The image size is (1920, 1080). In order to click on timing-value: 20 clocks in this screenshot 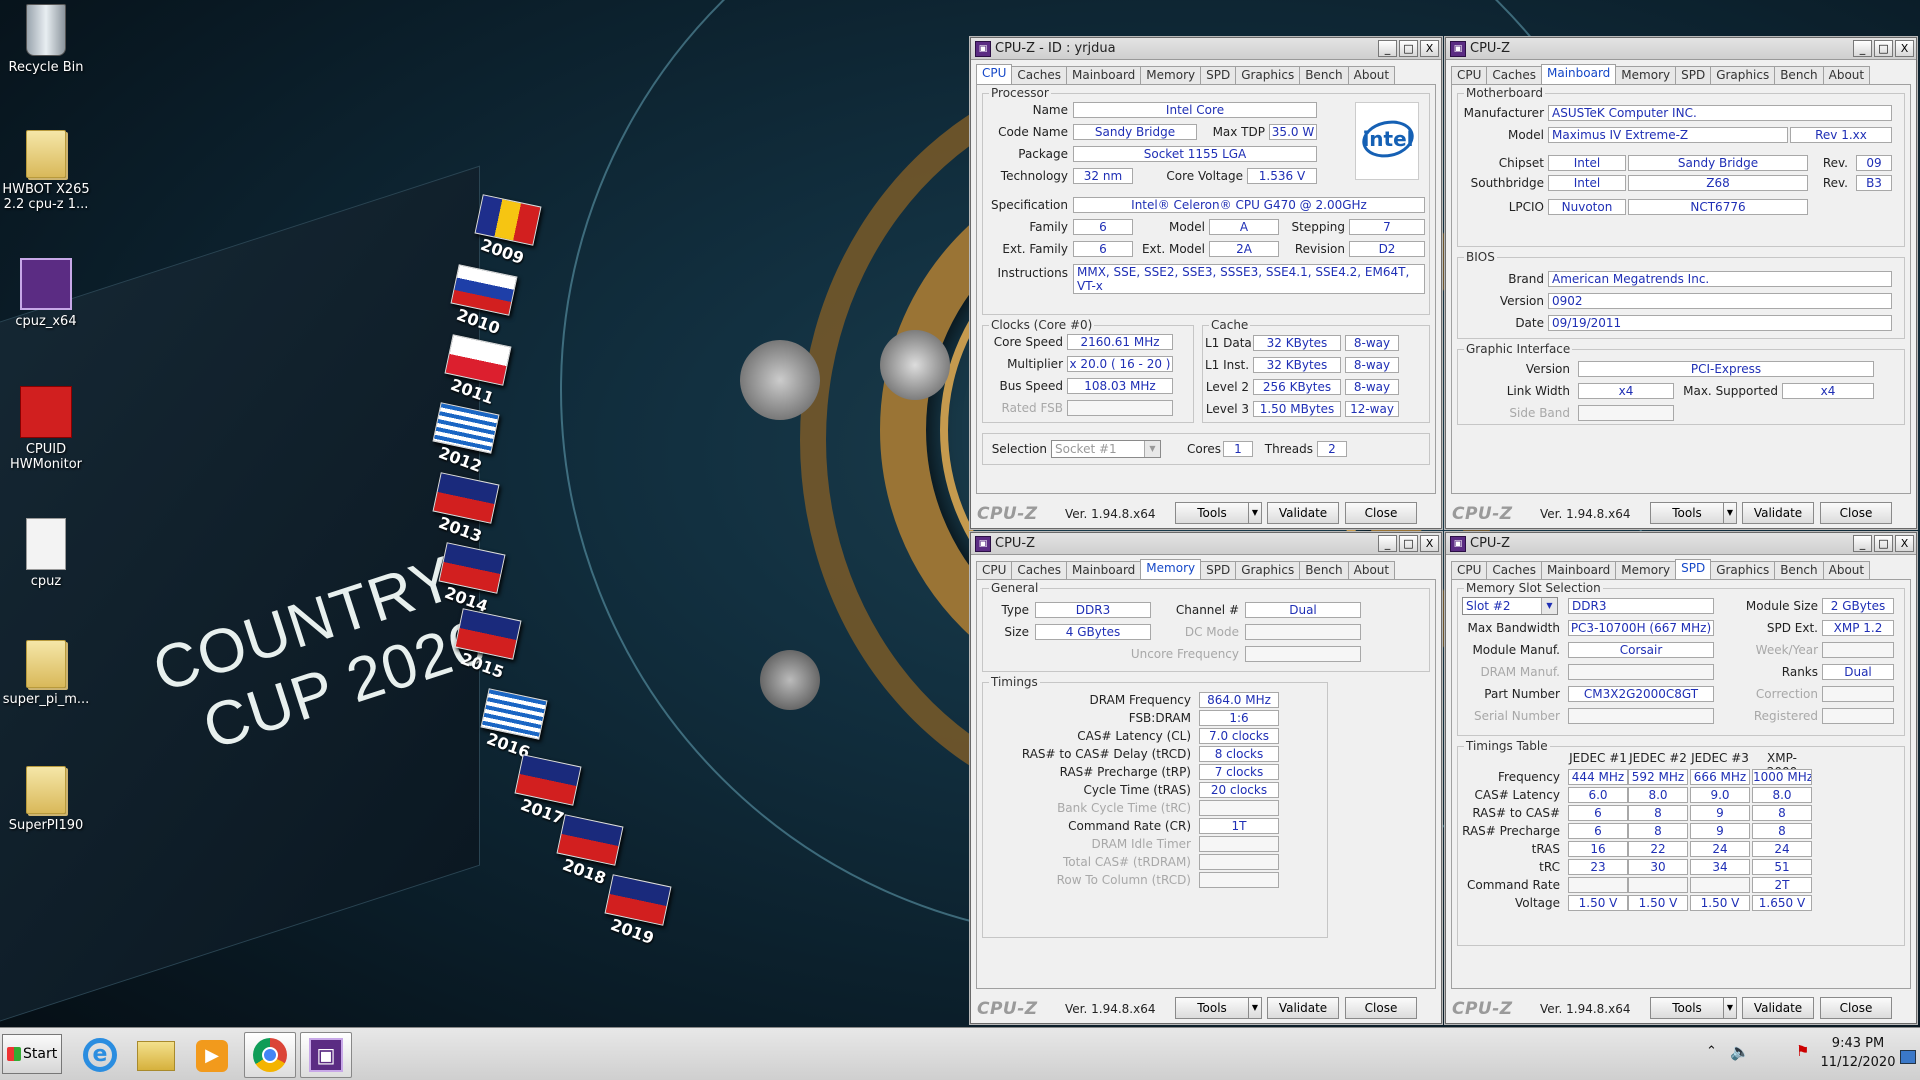, I will do `click(1239, 790)`.